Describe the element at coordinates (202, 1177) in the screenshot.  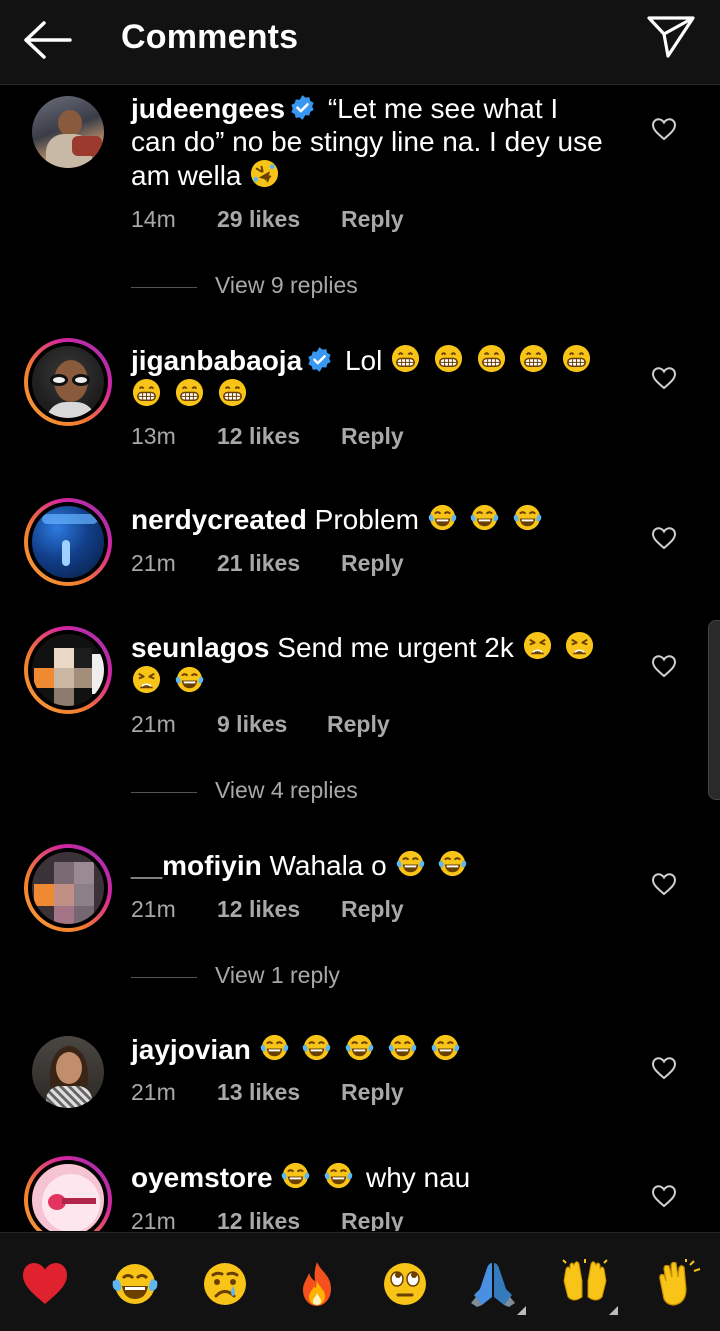
I see `comment-username: oyemstore` at that location.